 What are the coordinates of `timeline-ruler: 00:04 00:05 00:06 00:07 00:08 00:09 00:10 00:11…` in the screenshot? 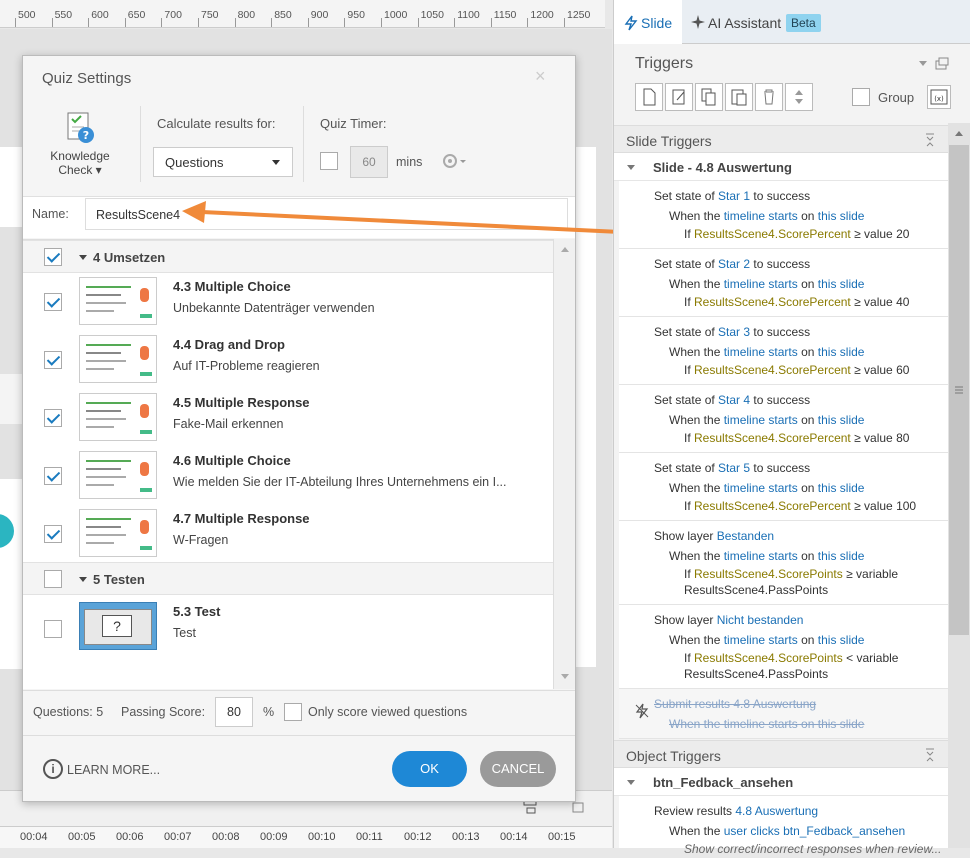 It's located at (306, 837).